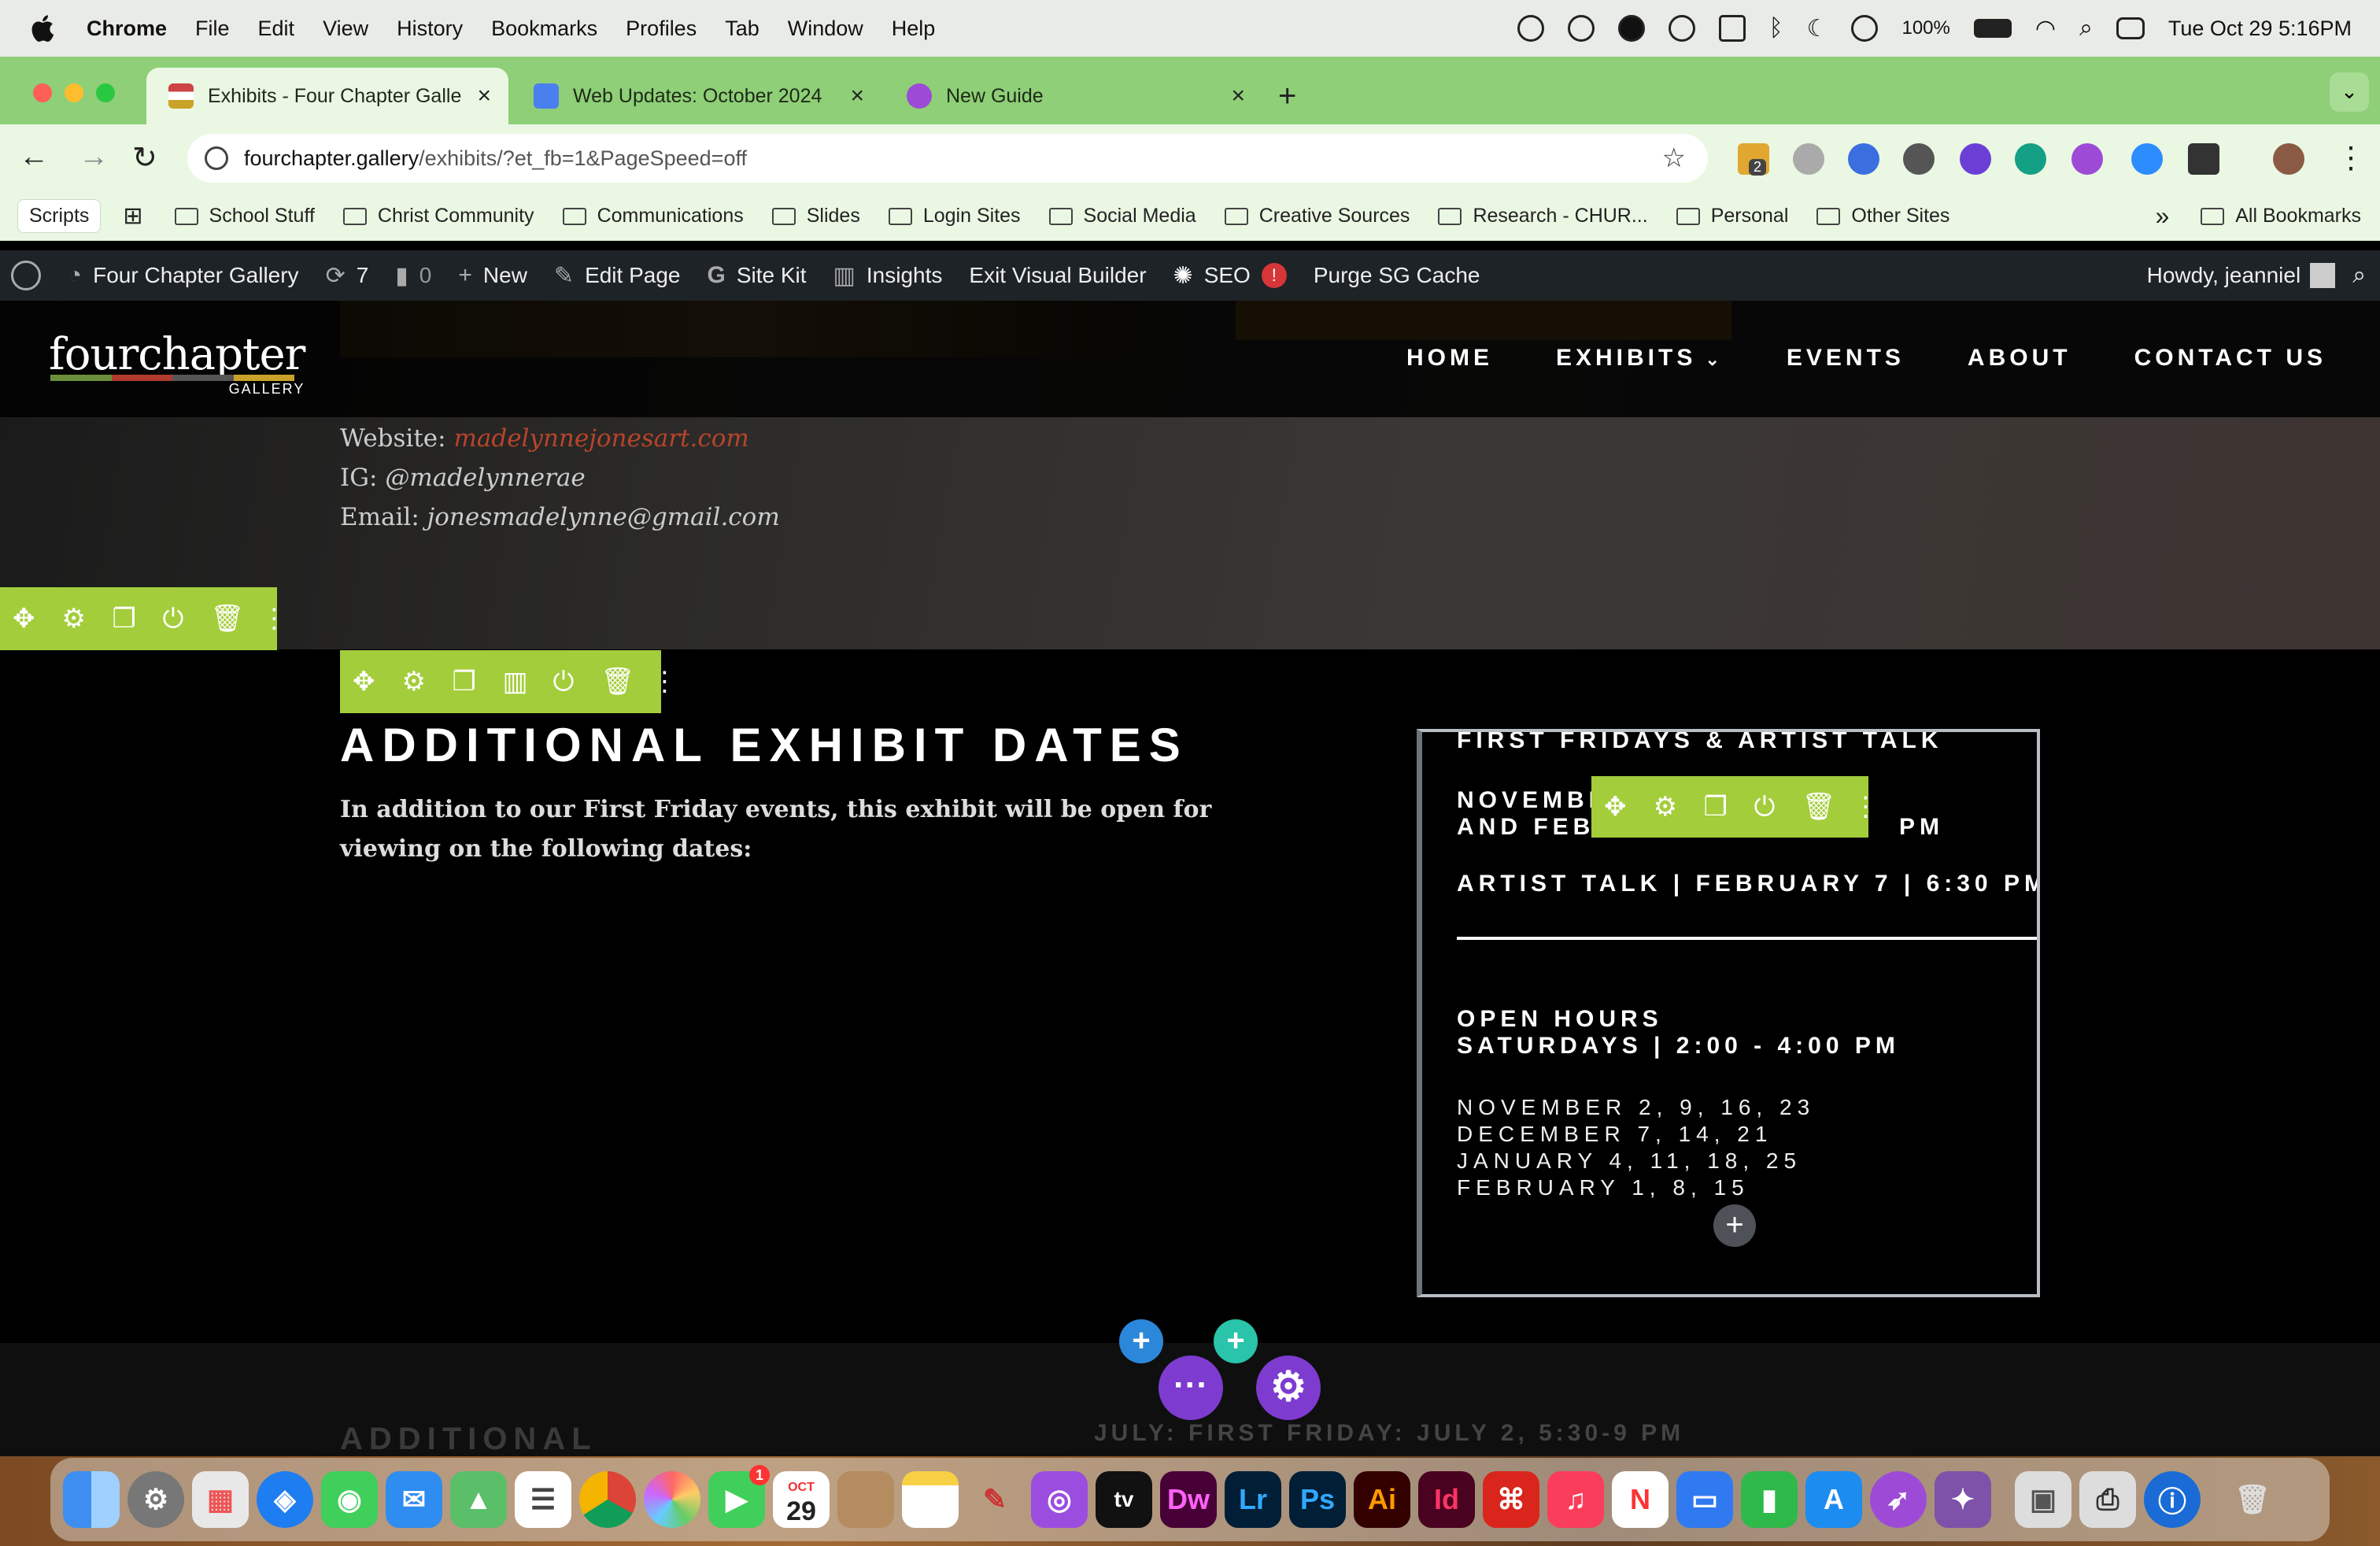 The width and height of the screenshot is (2380, 1546). I want to click on business-app-icon: ✦, so click(1963, 1500).